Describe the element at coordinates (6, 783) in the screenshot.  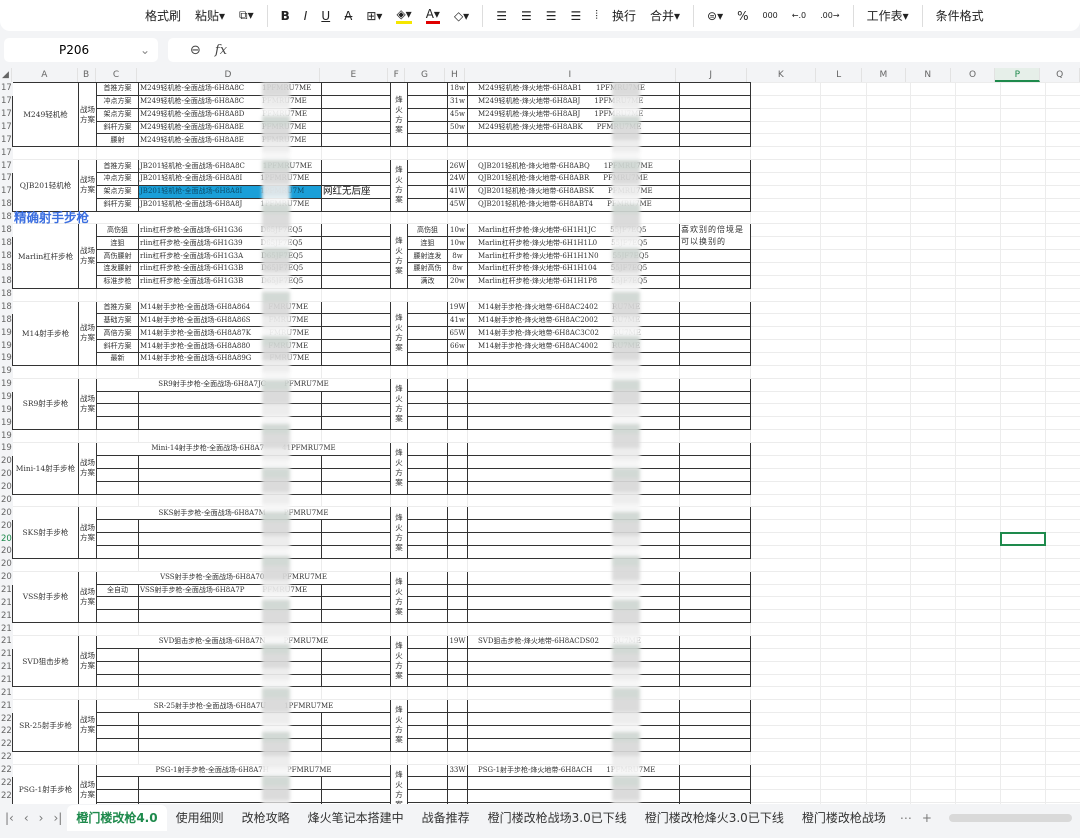
I see `row-header: 225` at that location.